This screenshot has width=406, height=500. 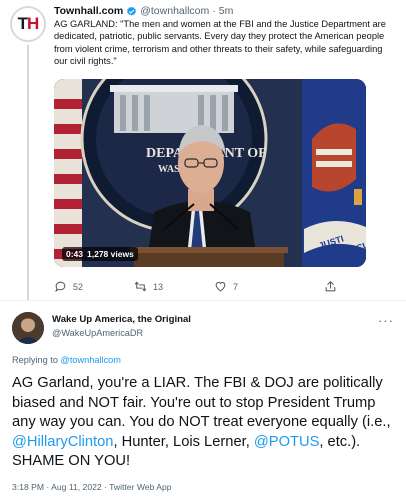 I want to click on parent-timestamp: 5m, so click(x=226, y=11).